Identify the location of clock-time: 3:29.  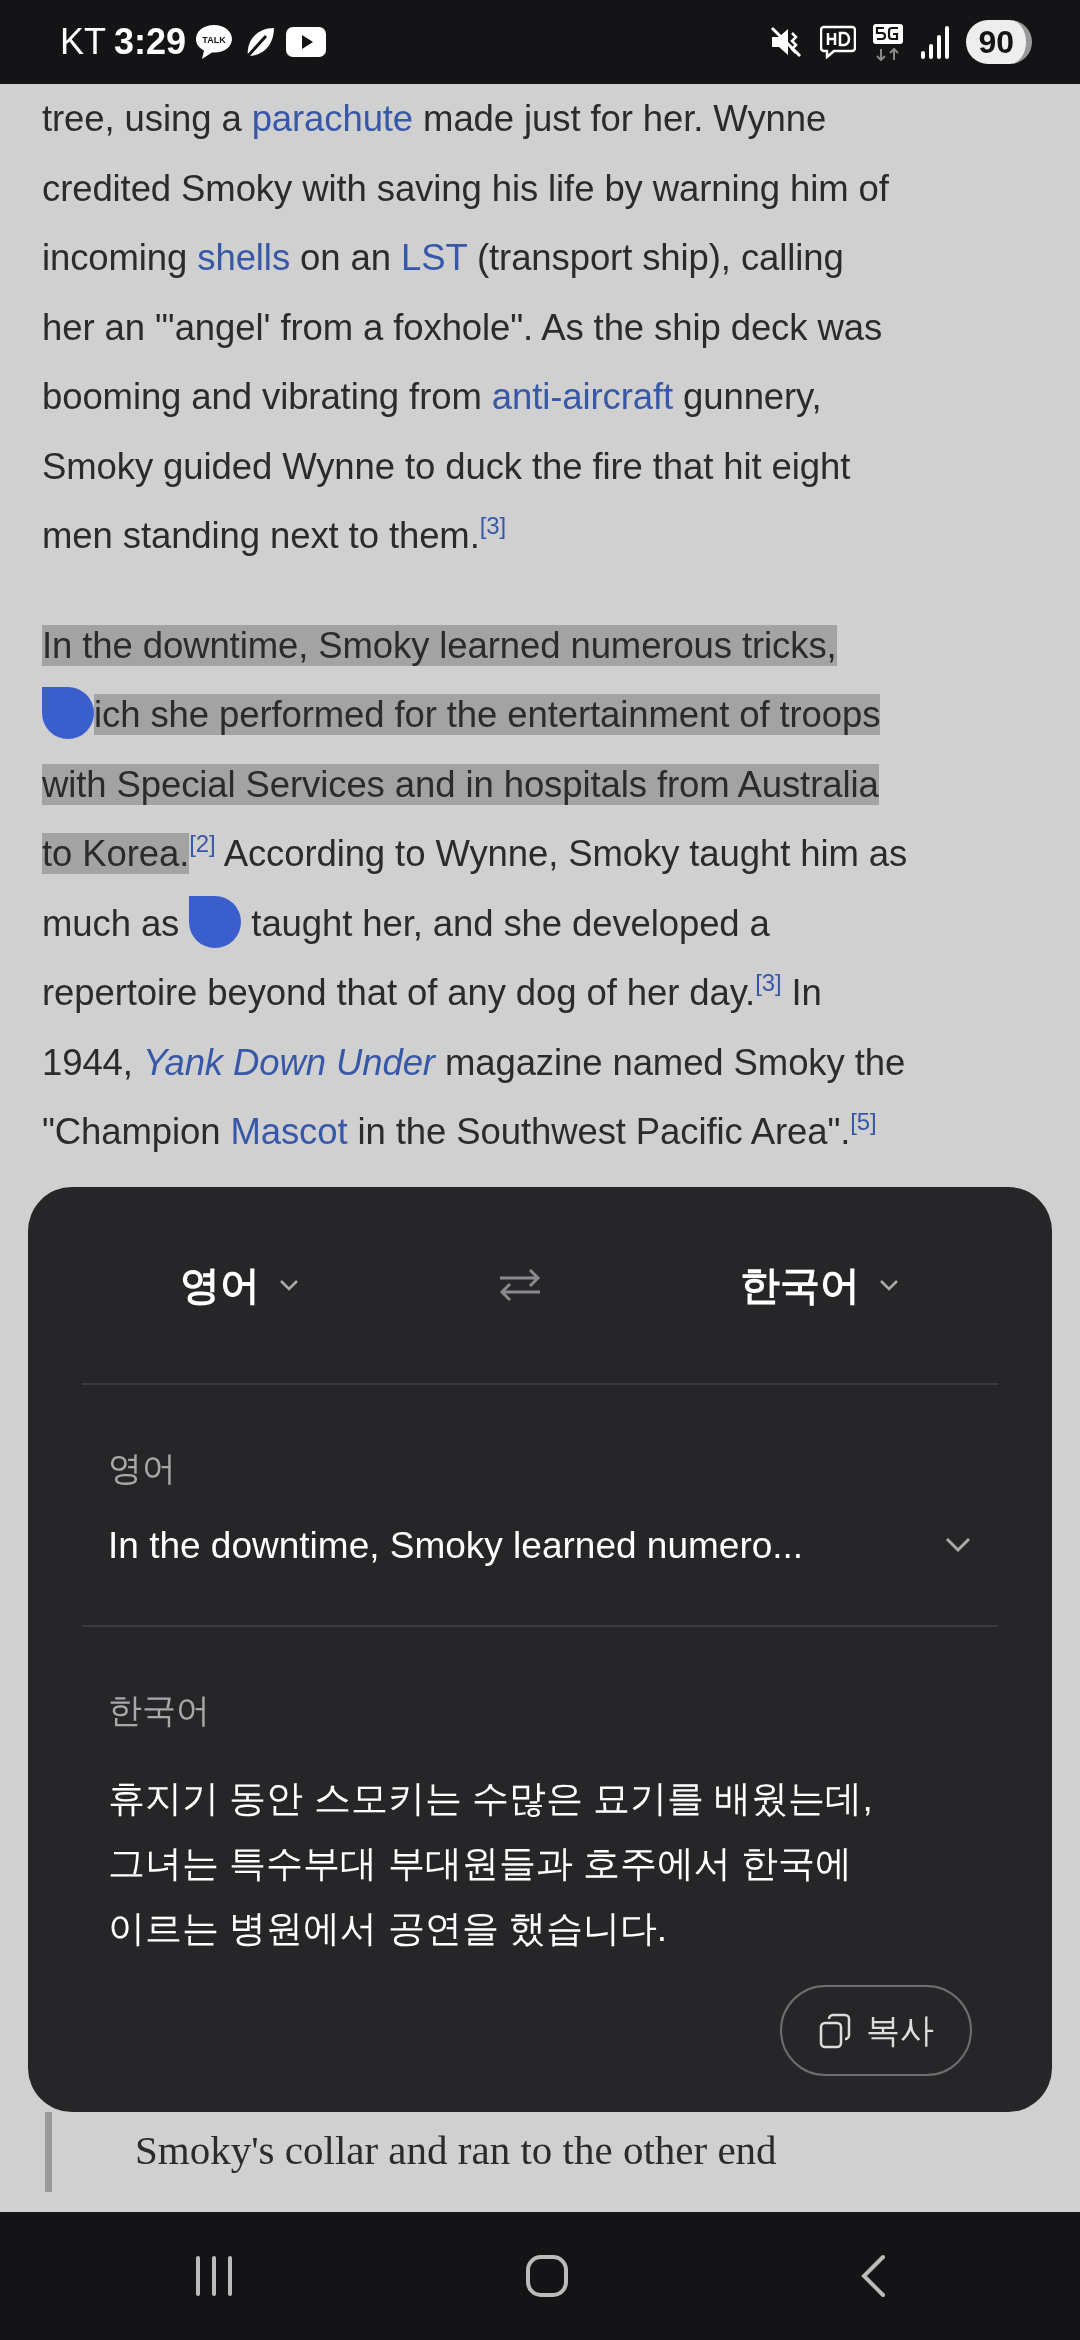
(150, 42).